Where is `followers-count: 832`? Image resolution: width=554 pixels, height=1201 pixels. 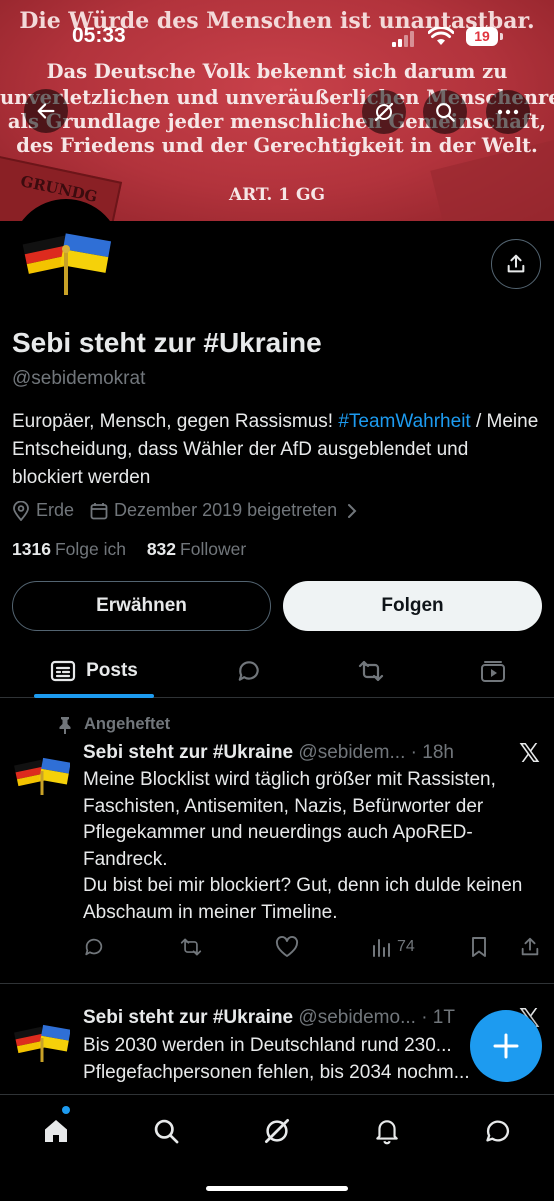 followers-count: 832 is located at coordinates (161, 549).